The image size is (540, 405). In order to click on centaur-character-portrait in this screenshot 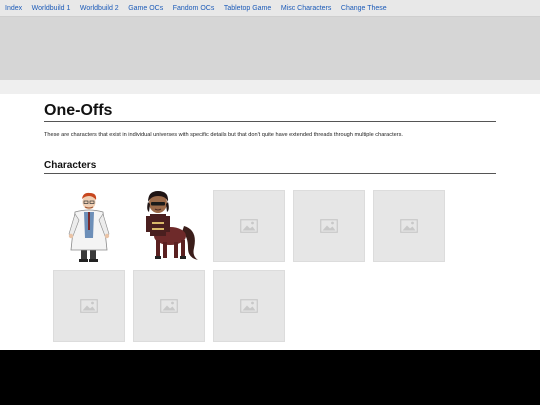, I will do `click(172, 225)`.